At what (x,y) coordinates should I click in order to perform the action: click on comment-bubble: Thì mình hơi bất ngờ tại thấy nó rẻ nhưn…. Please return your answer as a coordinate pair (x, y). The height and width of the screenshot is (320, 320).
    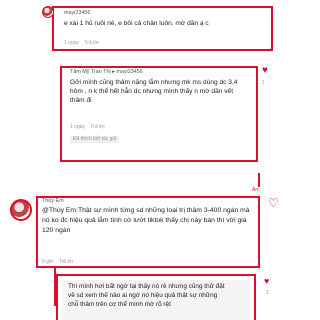
    Looking at the image, I should click on (156, 300).